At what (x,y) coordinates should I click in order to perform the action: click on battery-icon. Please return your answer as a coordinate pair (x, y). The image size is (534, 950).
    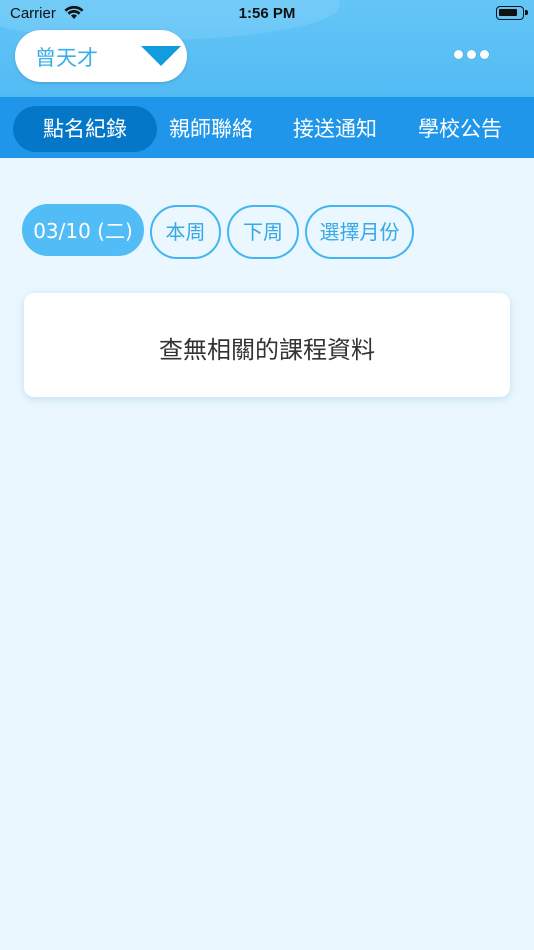
    Looking at the image, I should click on (512, 13).